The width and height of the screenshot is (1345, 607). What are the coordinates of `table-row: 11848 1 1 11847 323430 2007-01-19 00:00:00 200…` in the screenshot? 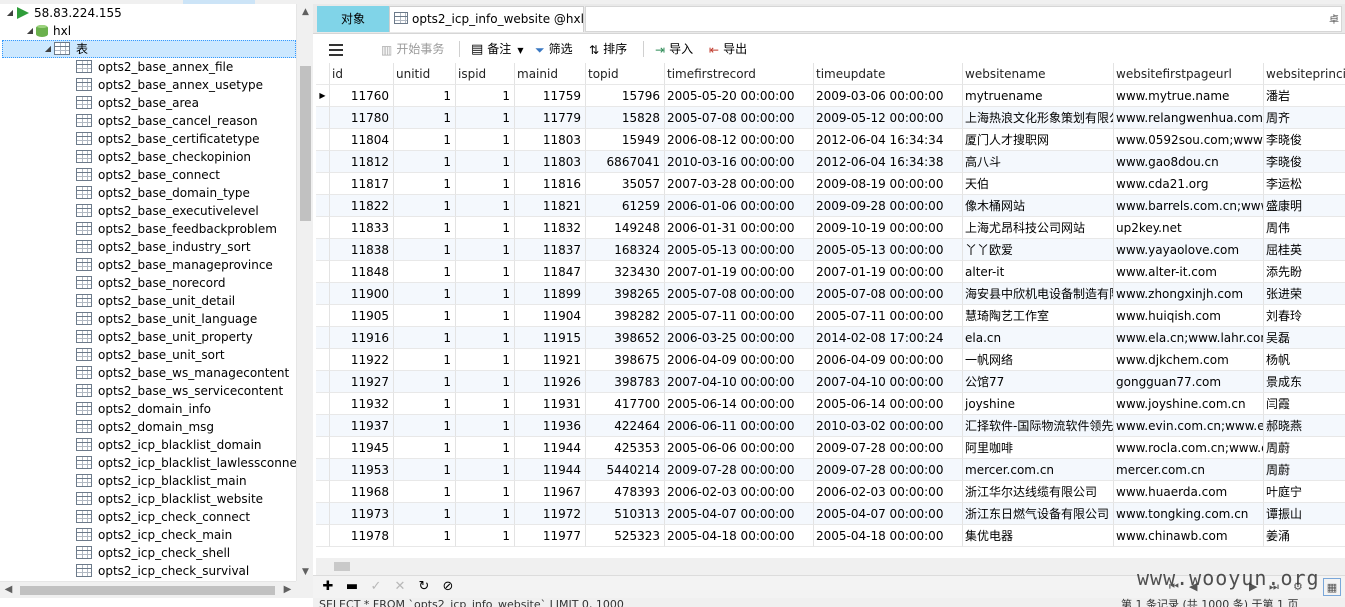 It's located at (830, 272).